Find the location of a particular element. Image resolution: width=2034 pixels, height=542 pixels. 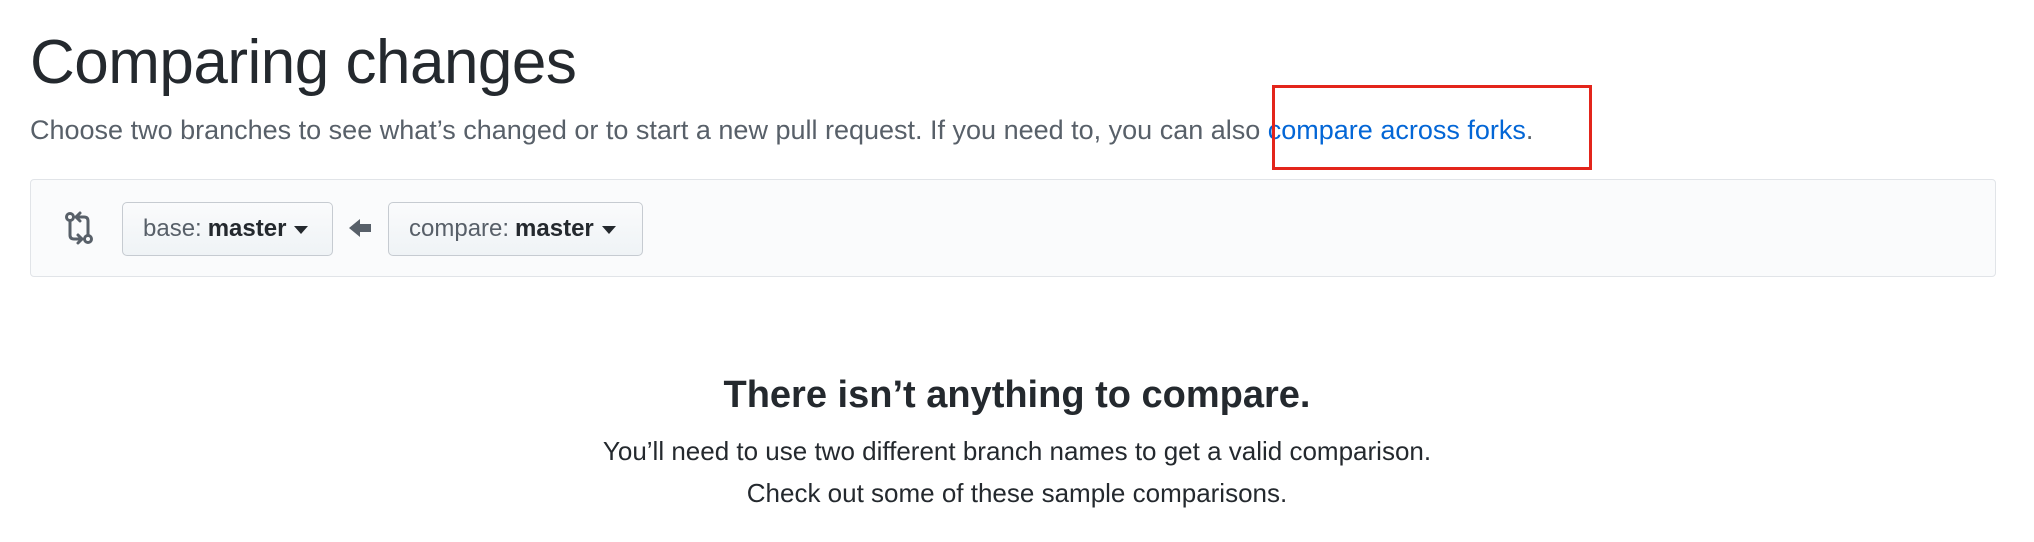

base-branch-button: base: master is located at coordinates (227, 229).